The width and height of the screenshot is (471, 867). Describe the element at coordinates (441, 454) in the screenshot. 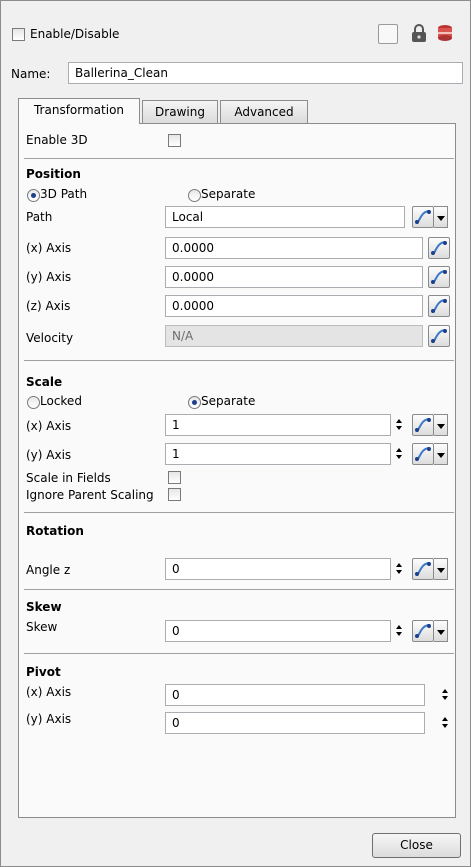

I see `scale-y-function-dropdown` at that location.